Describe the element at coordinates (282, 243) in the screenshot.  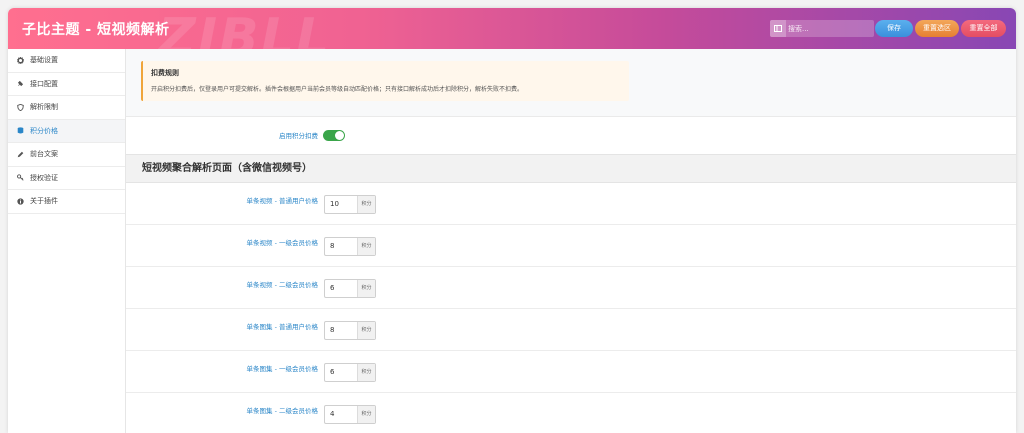
I see `field-label: 单条视频 - 一级会员价格` at that location.